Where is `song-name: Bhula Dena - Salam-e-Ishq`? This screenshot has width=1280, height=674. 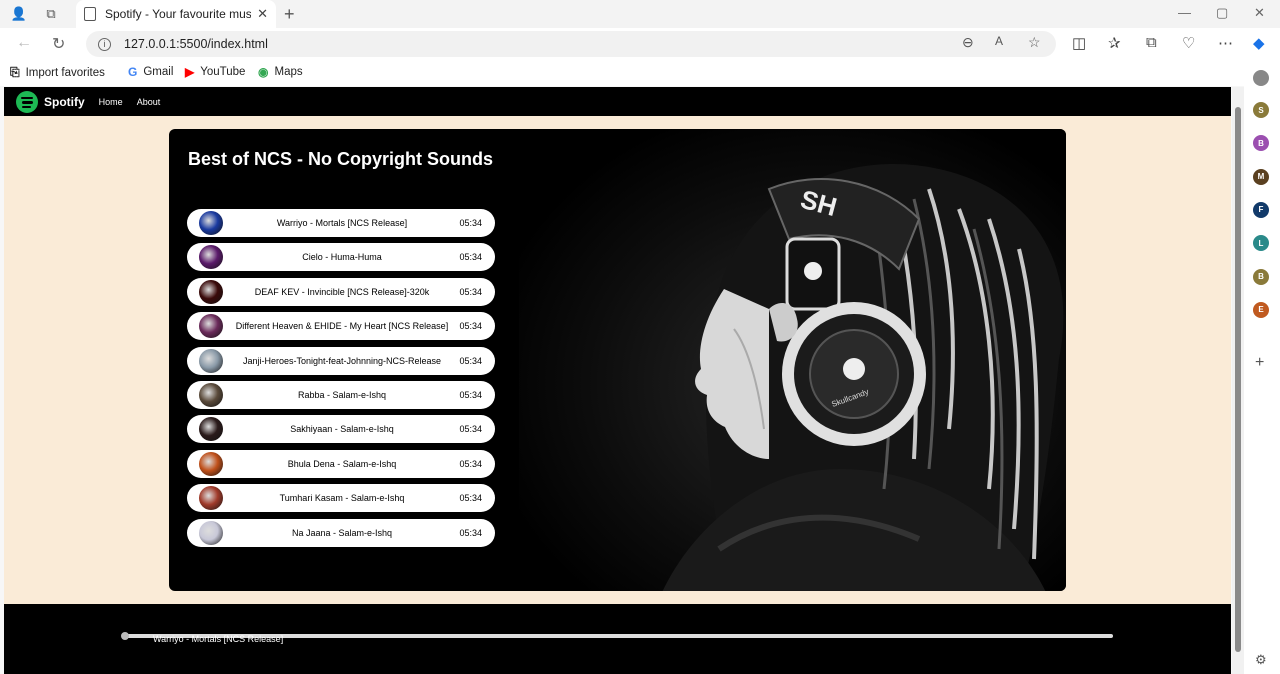
song-name: Bhula Dena - Salam-e-Ishq is located at coordinates (342, 463).